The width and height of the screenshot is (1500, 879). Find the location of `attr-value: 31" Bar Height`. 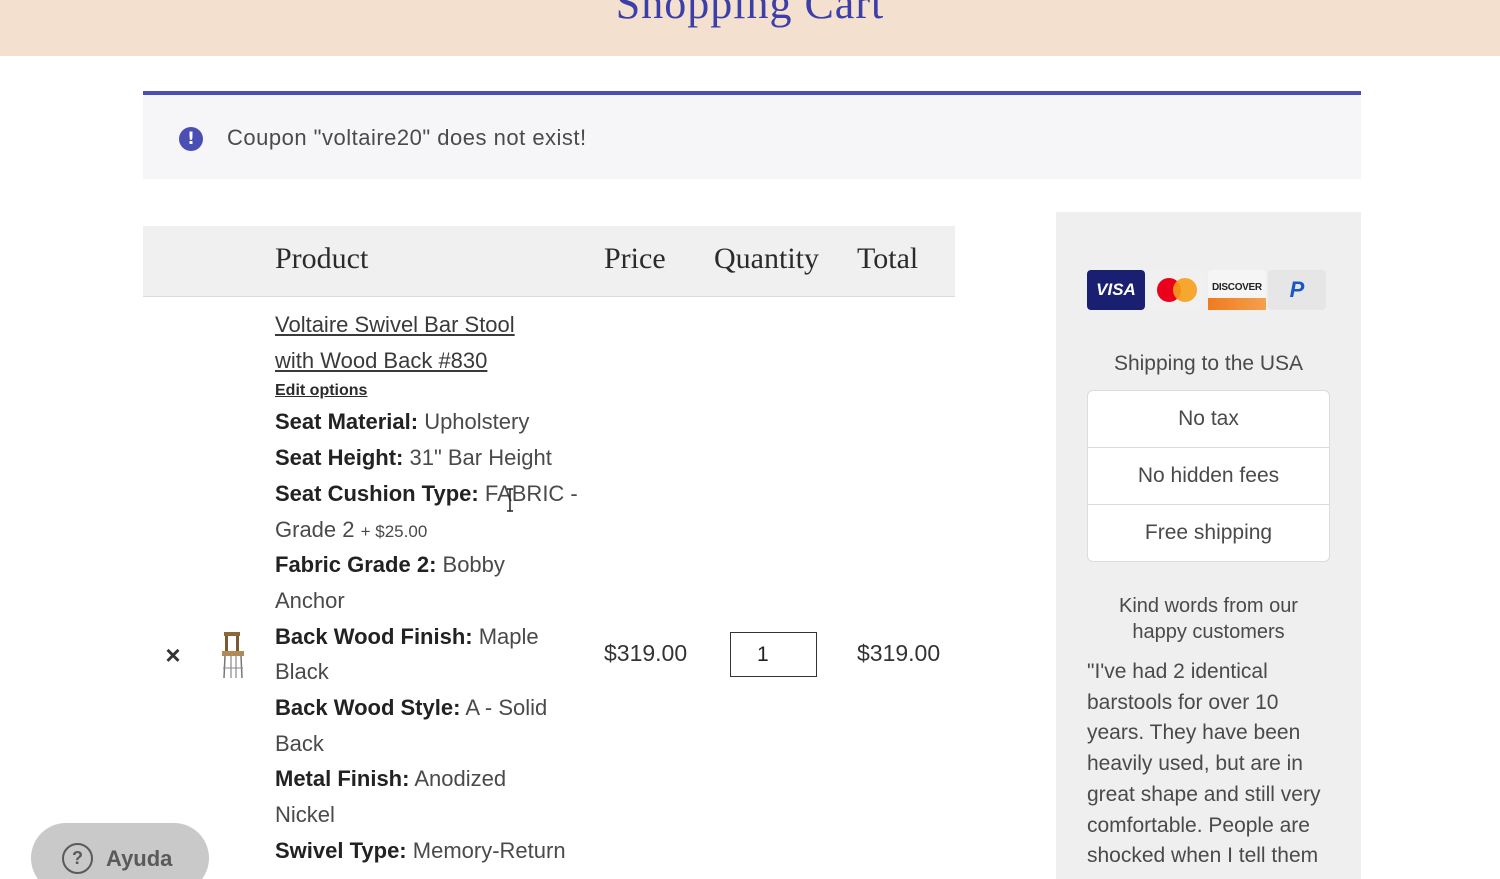

attr-value: 31" Bar Height is located at coordinates (480, 457).